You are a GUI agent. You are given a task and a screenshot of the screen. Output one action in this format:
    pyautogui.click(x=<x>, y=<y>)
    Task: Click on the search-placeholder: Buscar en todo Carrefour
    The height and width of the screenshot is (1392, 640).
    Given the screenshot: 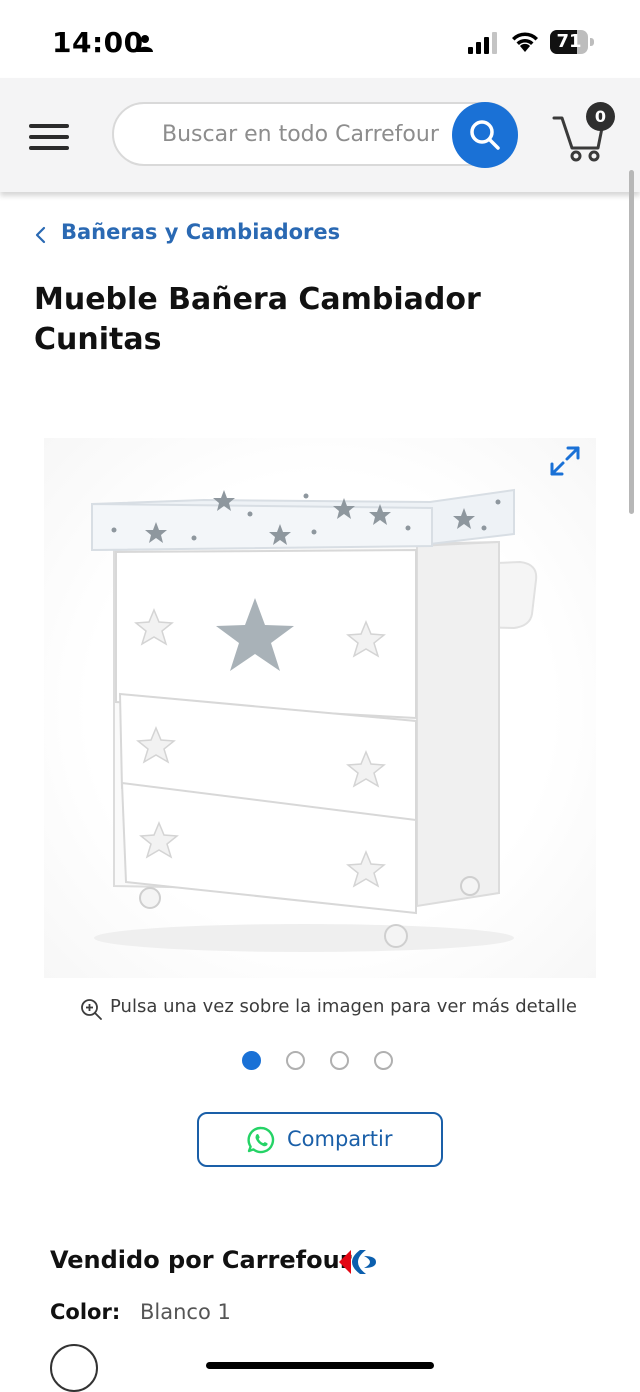 What is the action you would take?
    pyautogui.click(x=300, y=134)
    